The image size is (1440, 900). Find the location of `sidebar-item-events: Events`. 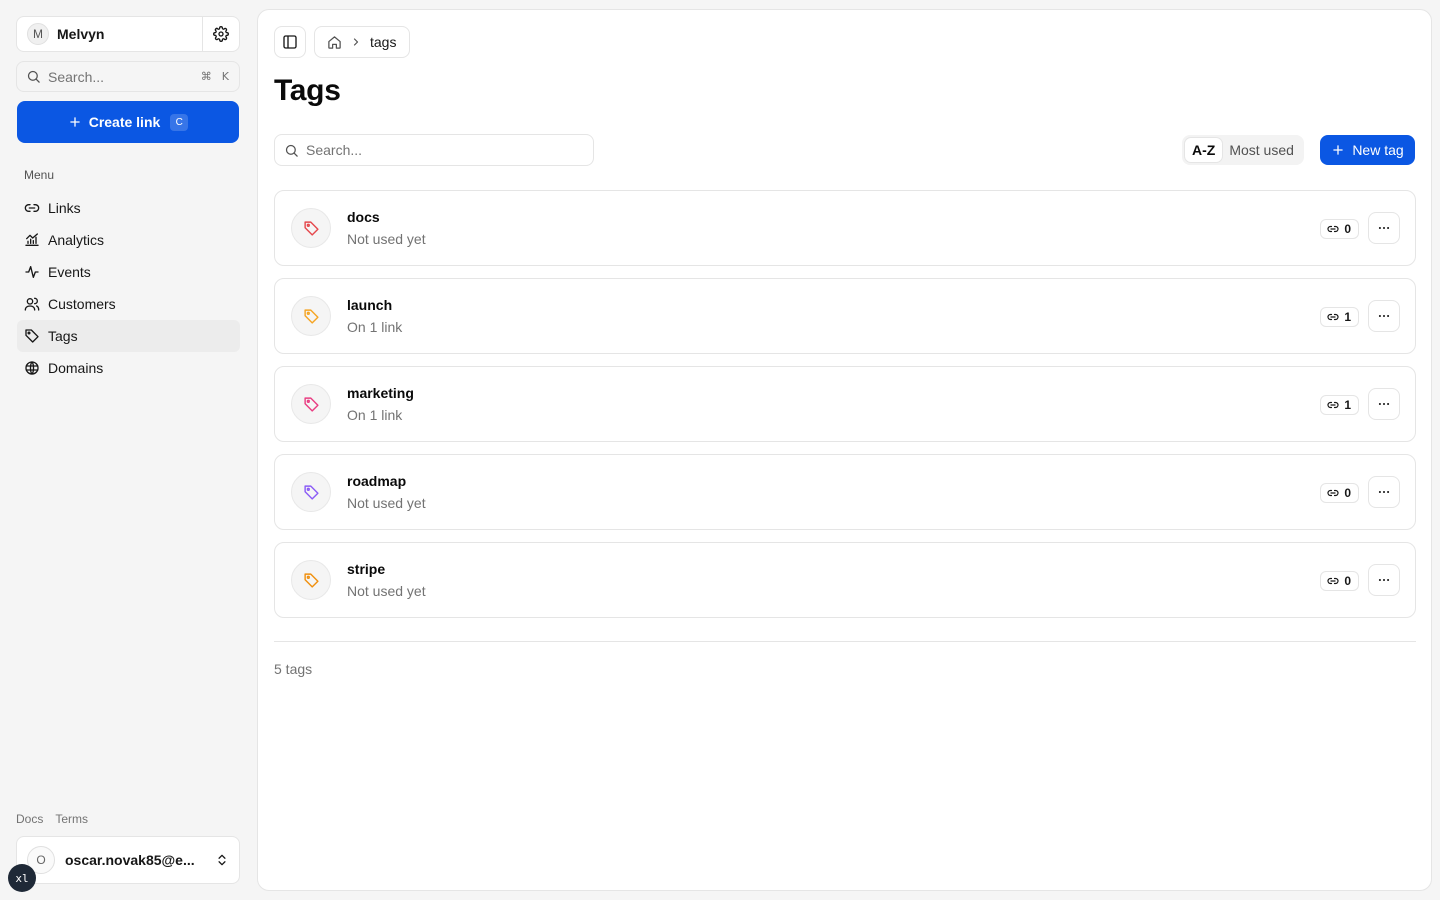

sidebar-item-events: Events is located at coordinates (128, 272).